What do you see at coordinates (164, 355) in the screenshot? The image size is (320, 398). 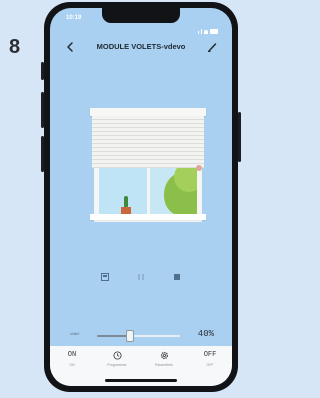 I see `gear-icon` at bounding box center [164, 355].